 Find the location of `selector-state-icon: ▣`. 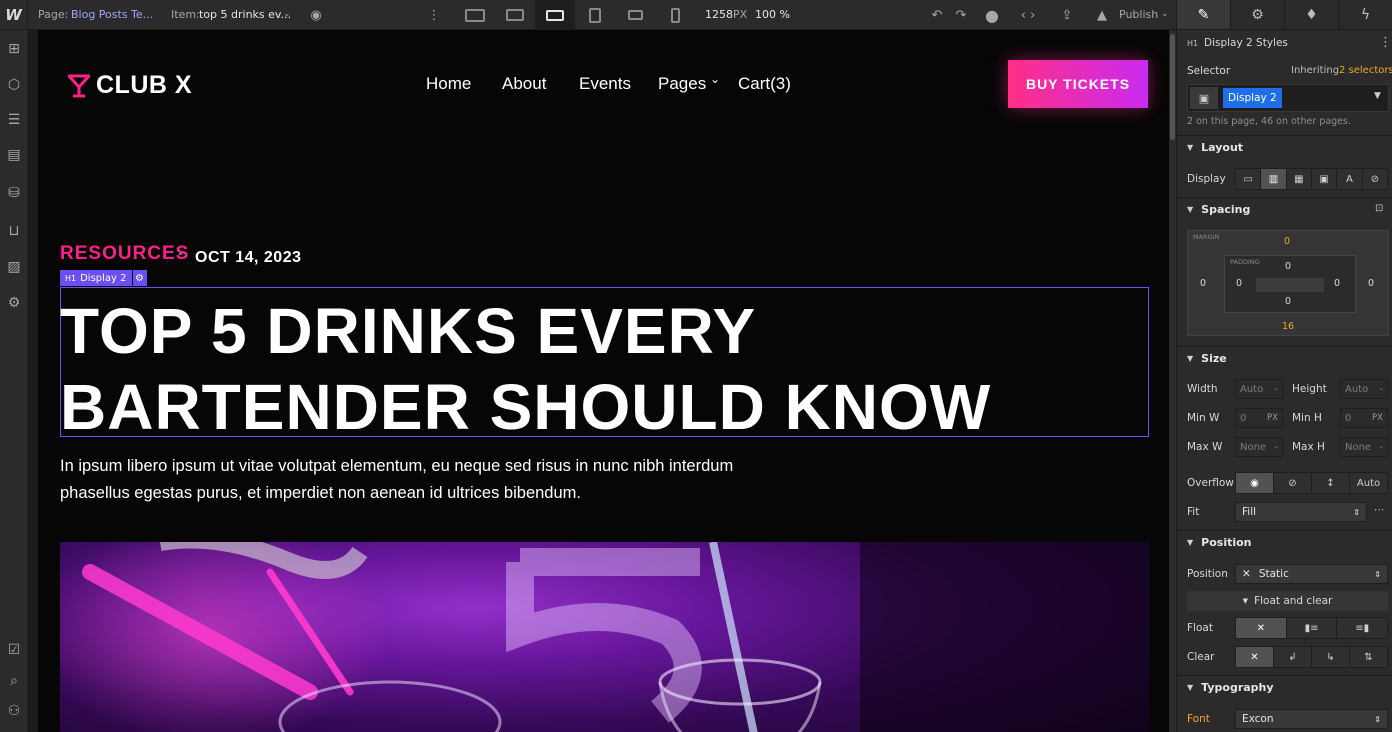

selector-state-icon: ▣ is located at coordinates (1204, 98).